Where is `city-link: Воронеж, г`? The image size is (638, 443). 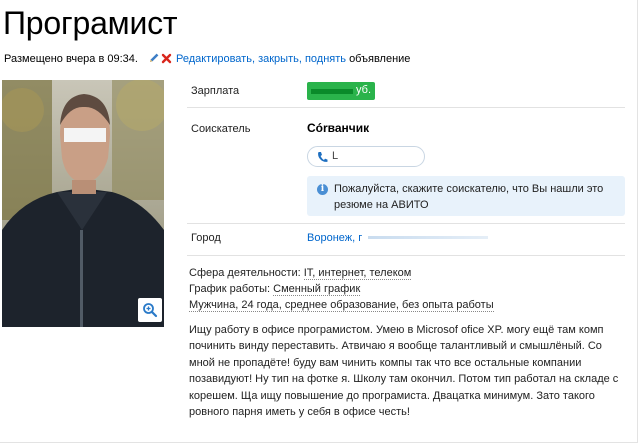 city-link: Воронеж, г is located at coordinates (334, 238).